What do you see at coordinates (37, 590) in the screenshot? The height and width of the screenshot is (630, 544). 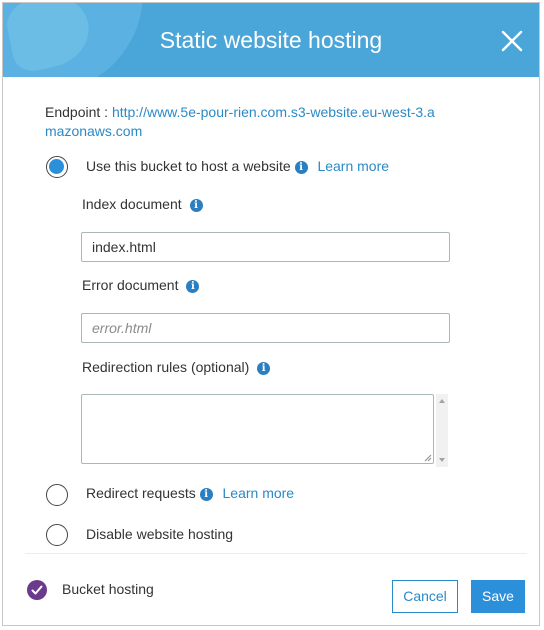 I see `check-circle-icon` at bounding box center [37, 590].